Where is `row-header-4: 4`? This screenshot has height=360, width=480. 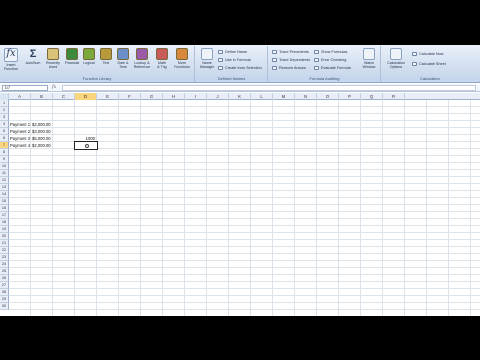 row-header-4: 4 is located at coordinates (4, 124).